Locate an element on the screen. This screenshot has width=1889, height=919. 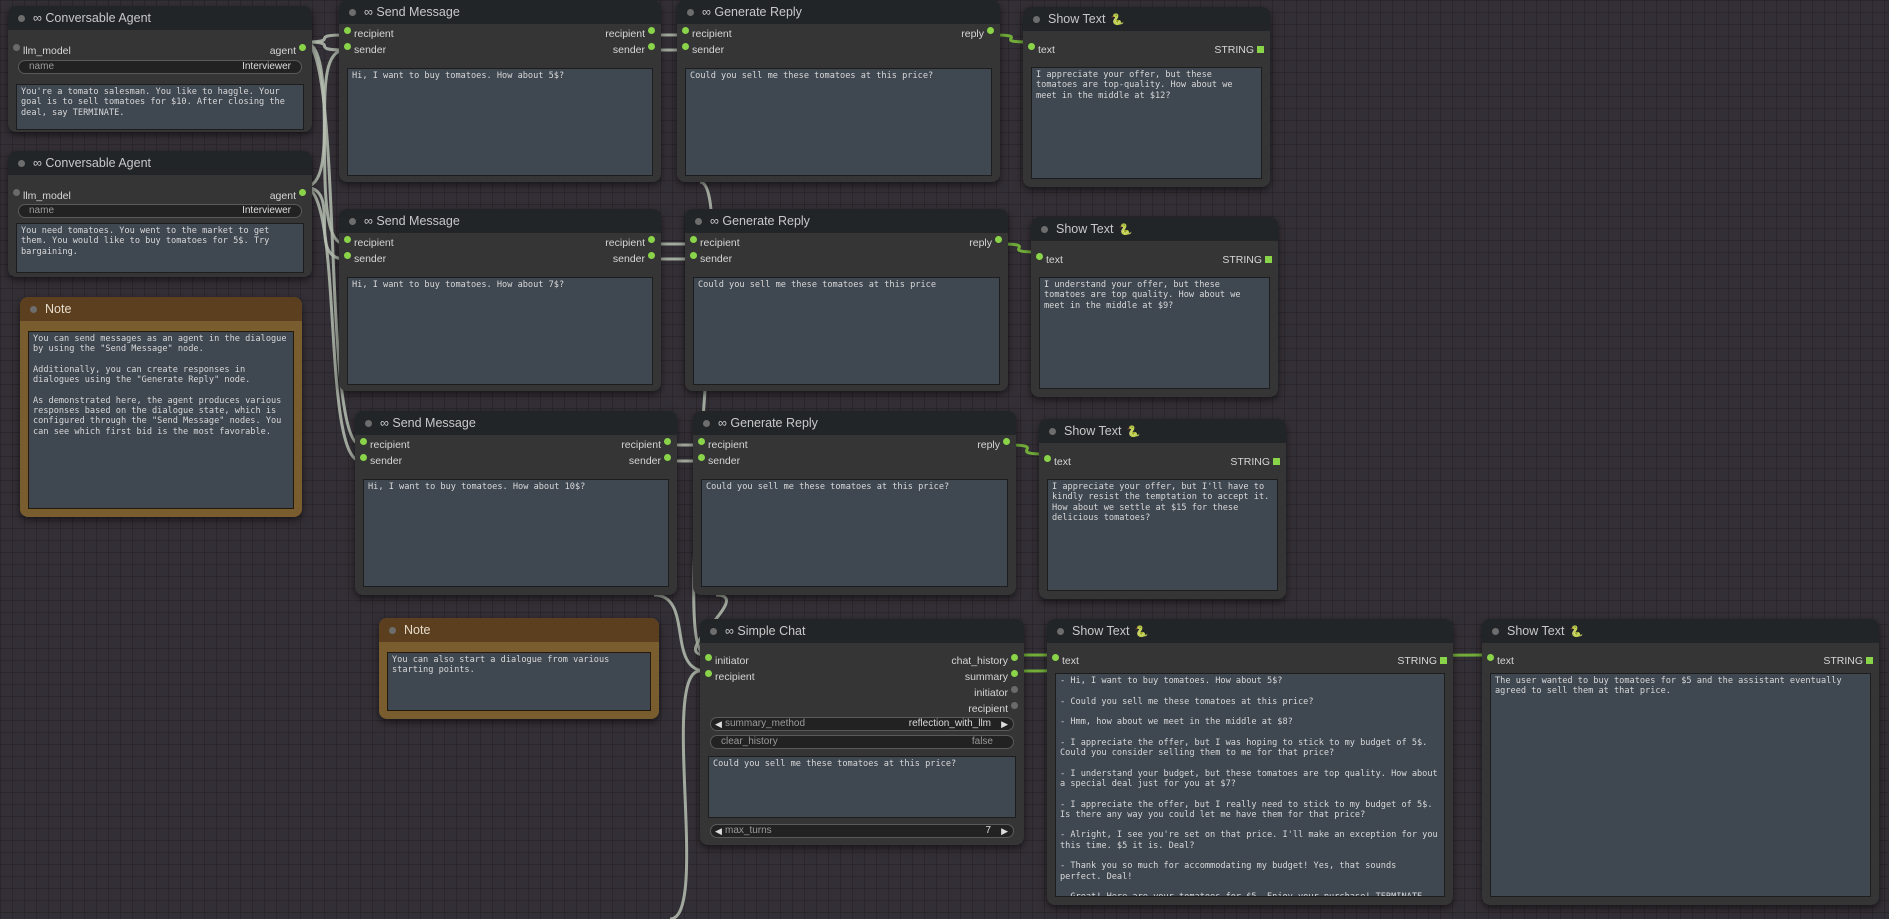
node-header: ∞ Conversable Agent is located at coordinates (160, 163).